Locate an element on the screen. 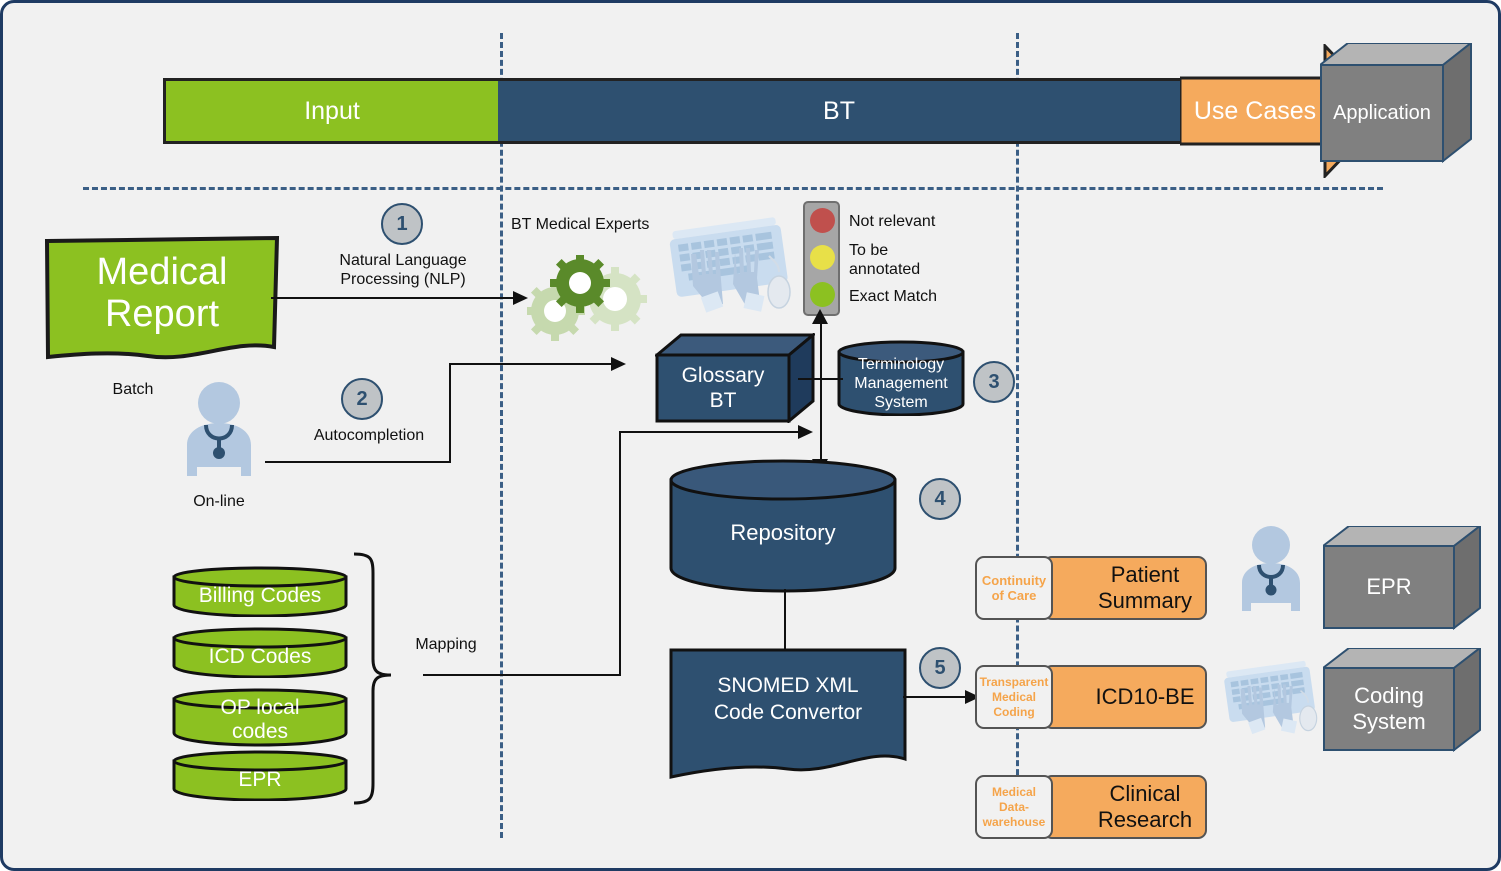  use-case-clinical-research-tag: Medical Data- warehouse is located at coordinates (1014, 807).